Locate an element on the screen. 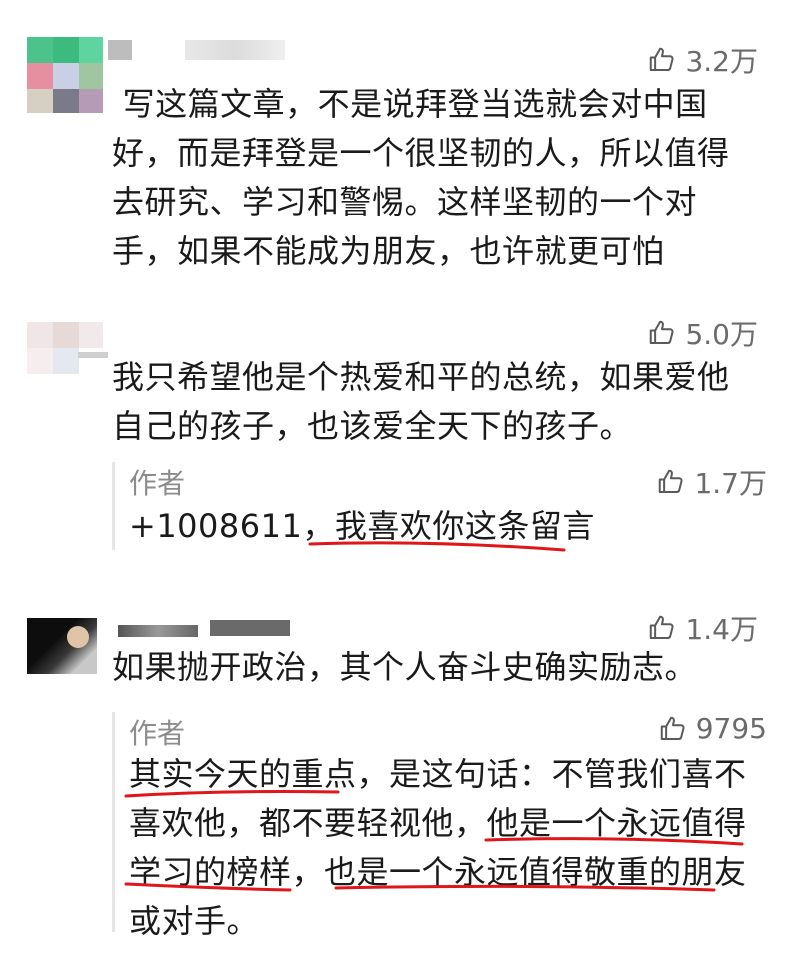  author-reply: 作者 1.7万 +1008611，我喜欢你这条留言 is located at coordinates (439, 506).